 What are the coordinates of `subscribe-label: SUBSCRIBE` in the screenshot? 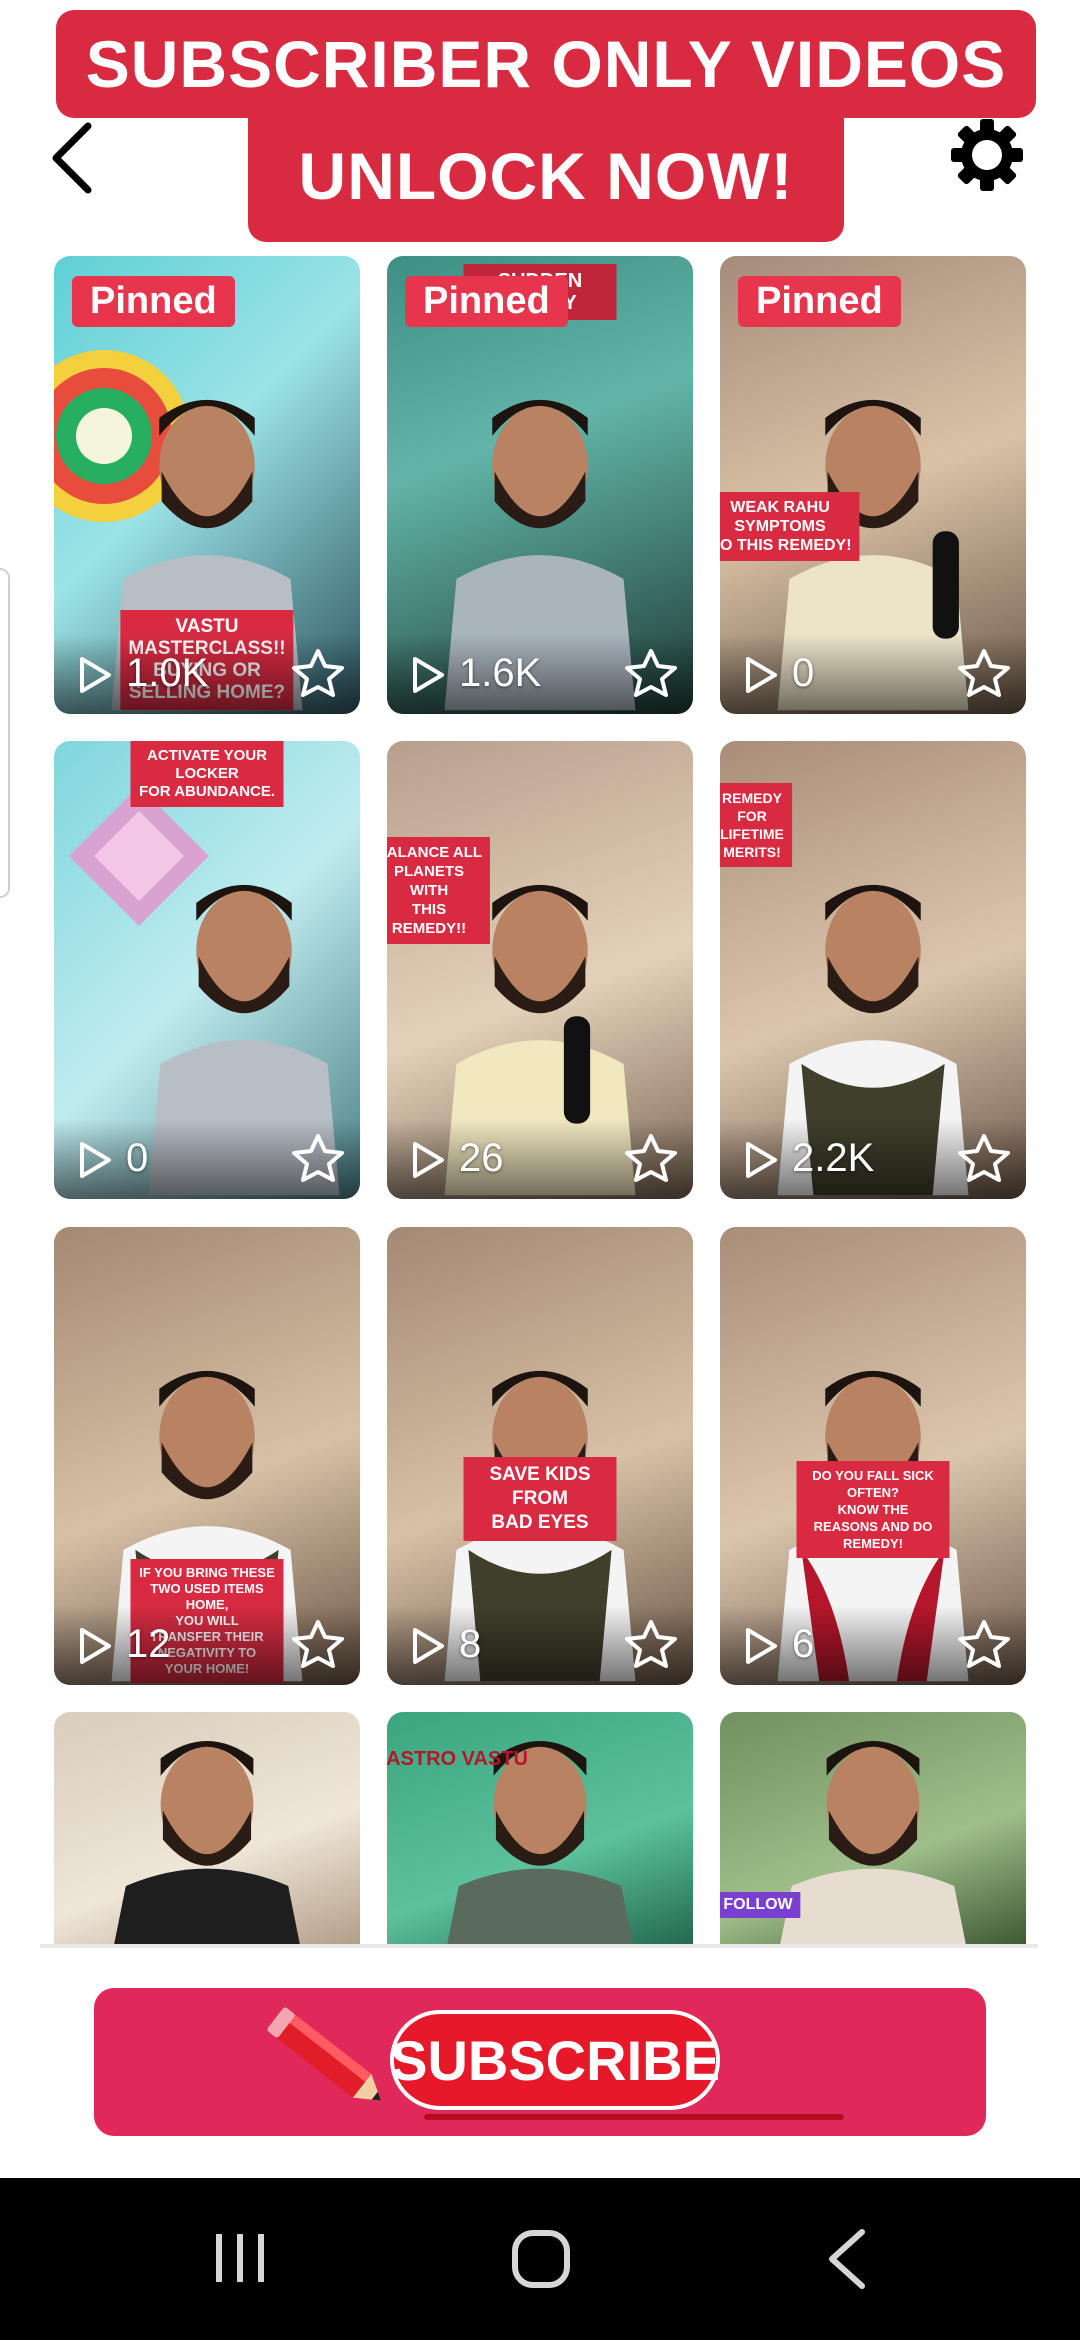 It's located at (555, 2060).